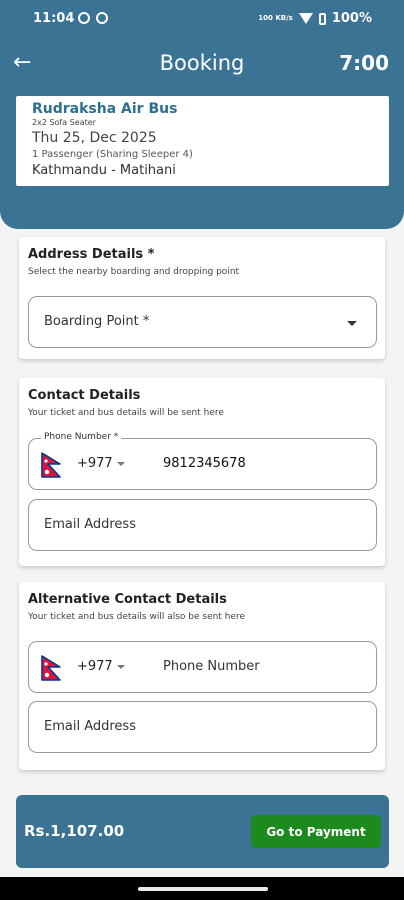 The image size is (404, 900). I want to click on phone-number-field: Phone Number * +977 9812345678, so click(202, 461).